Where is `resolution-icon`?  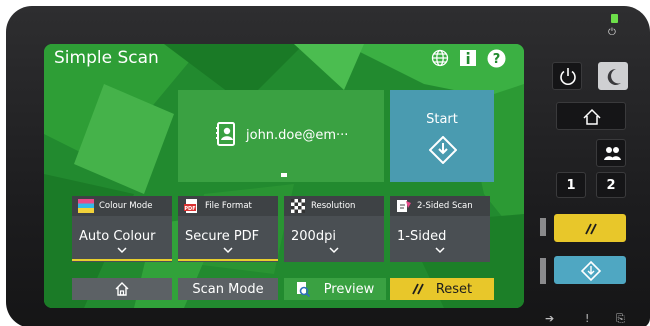
resolution-icon is located at coordinates (298, 206).